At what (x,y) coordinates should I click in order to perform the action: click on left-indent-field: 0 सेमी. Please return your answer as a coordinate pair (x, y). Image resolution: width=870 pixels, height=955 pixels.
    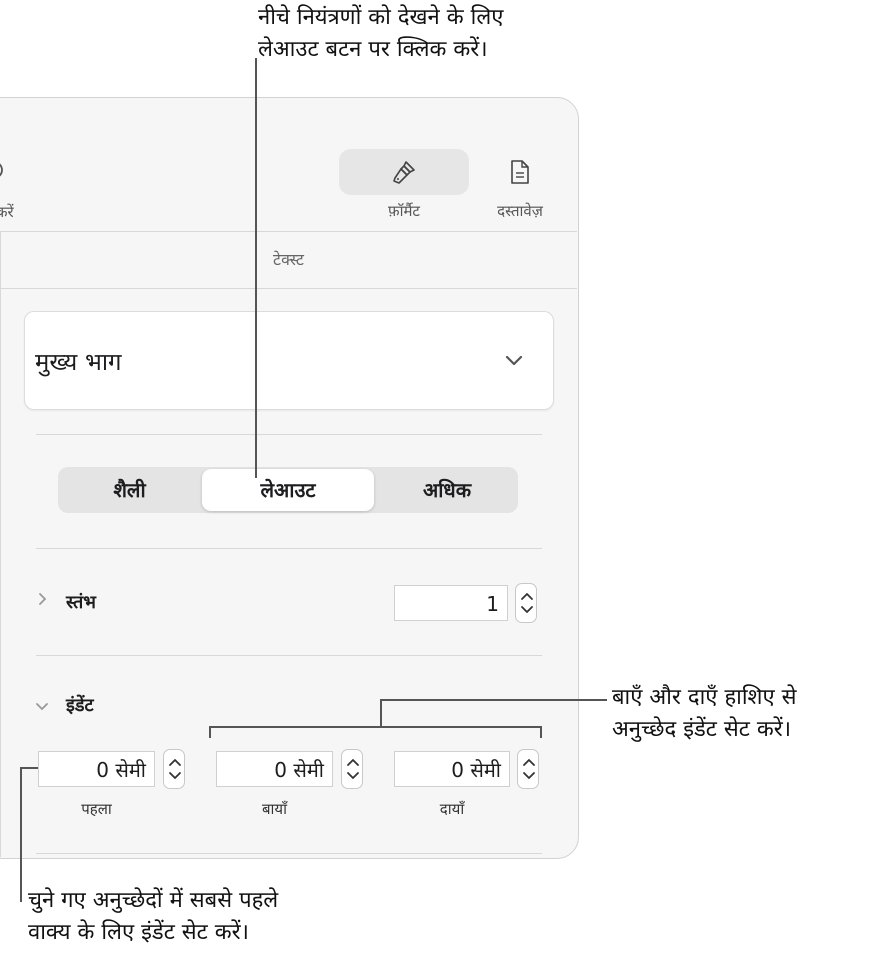
    Looking at the image, I should click on (274, 769).